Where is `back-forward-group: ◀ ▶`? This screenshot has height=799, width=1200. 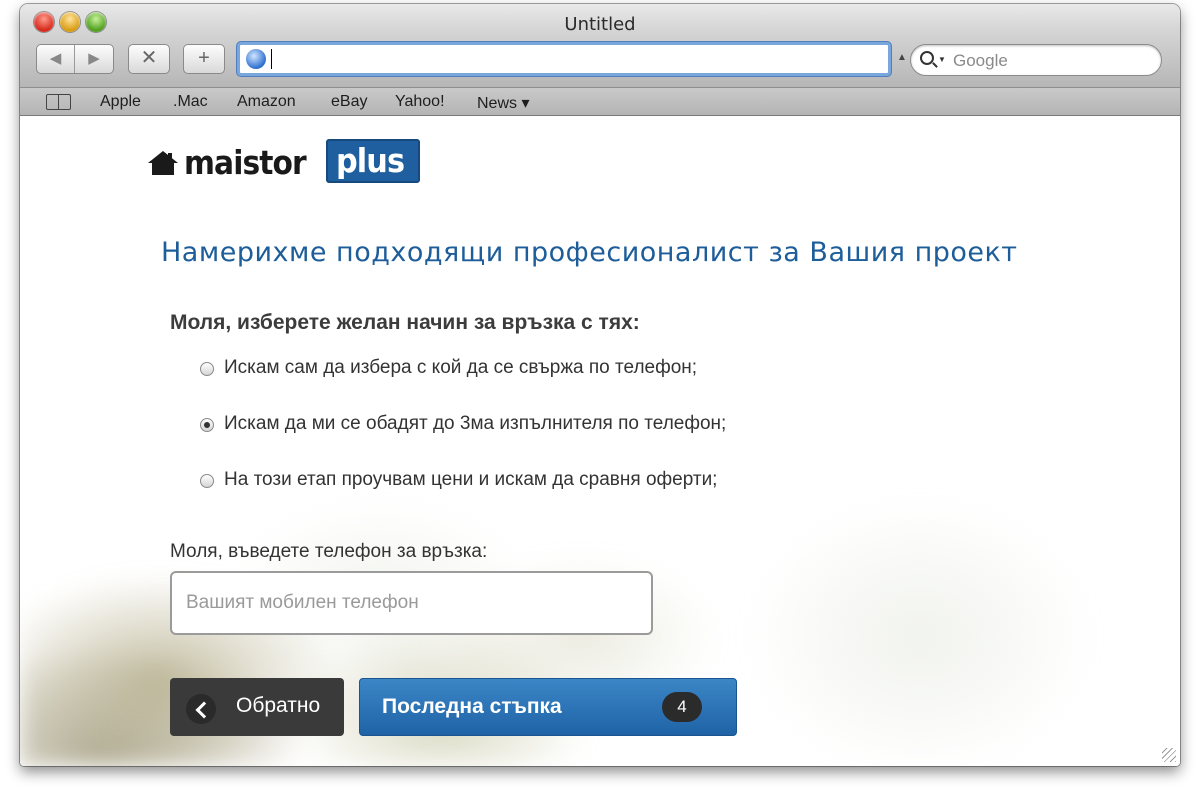 back-forward-group: ◀ ▶ is located at coordinates (75, 59).